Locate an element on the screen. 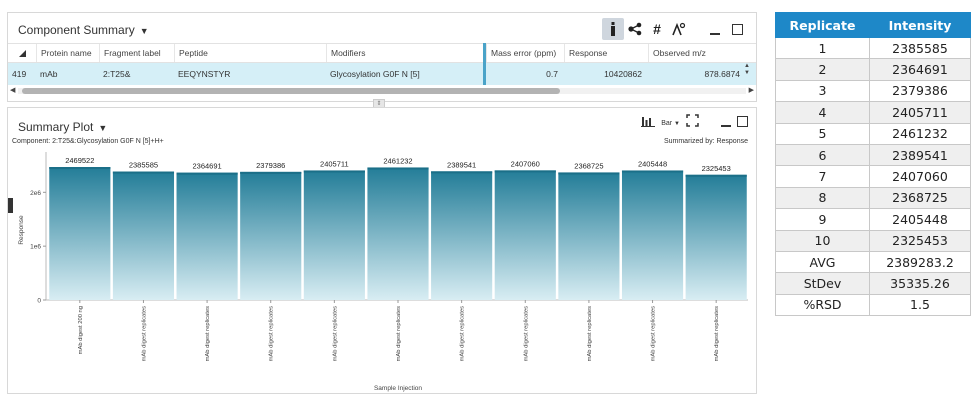 The height and width of the screenshot is (394, 980). cell-observed-mz: 878.6874 is located at coordinates (722, 74).